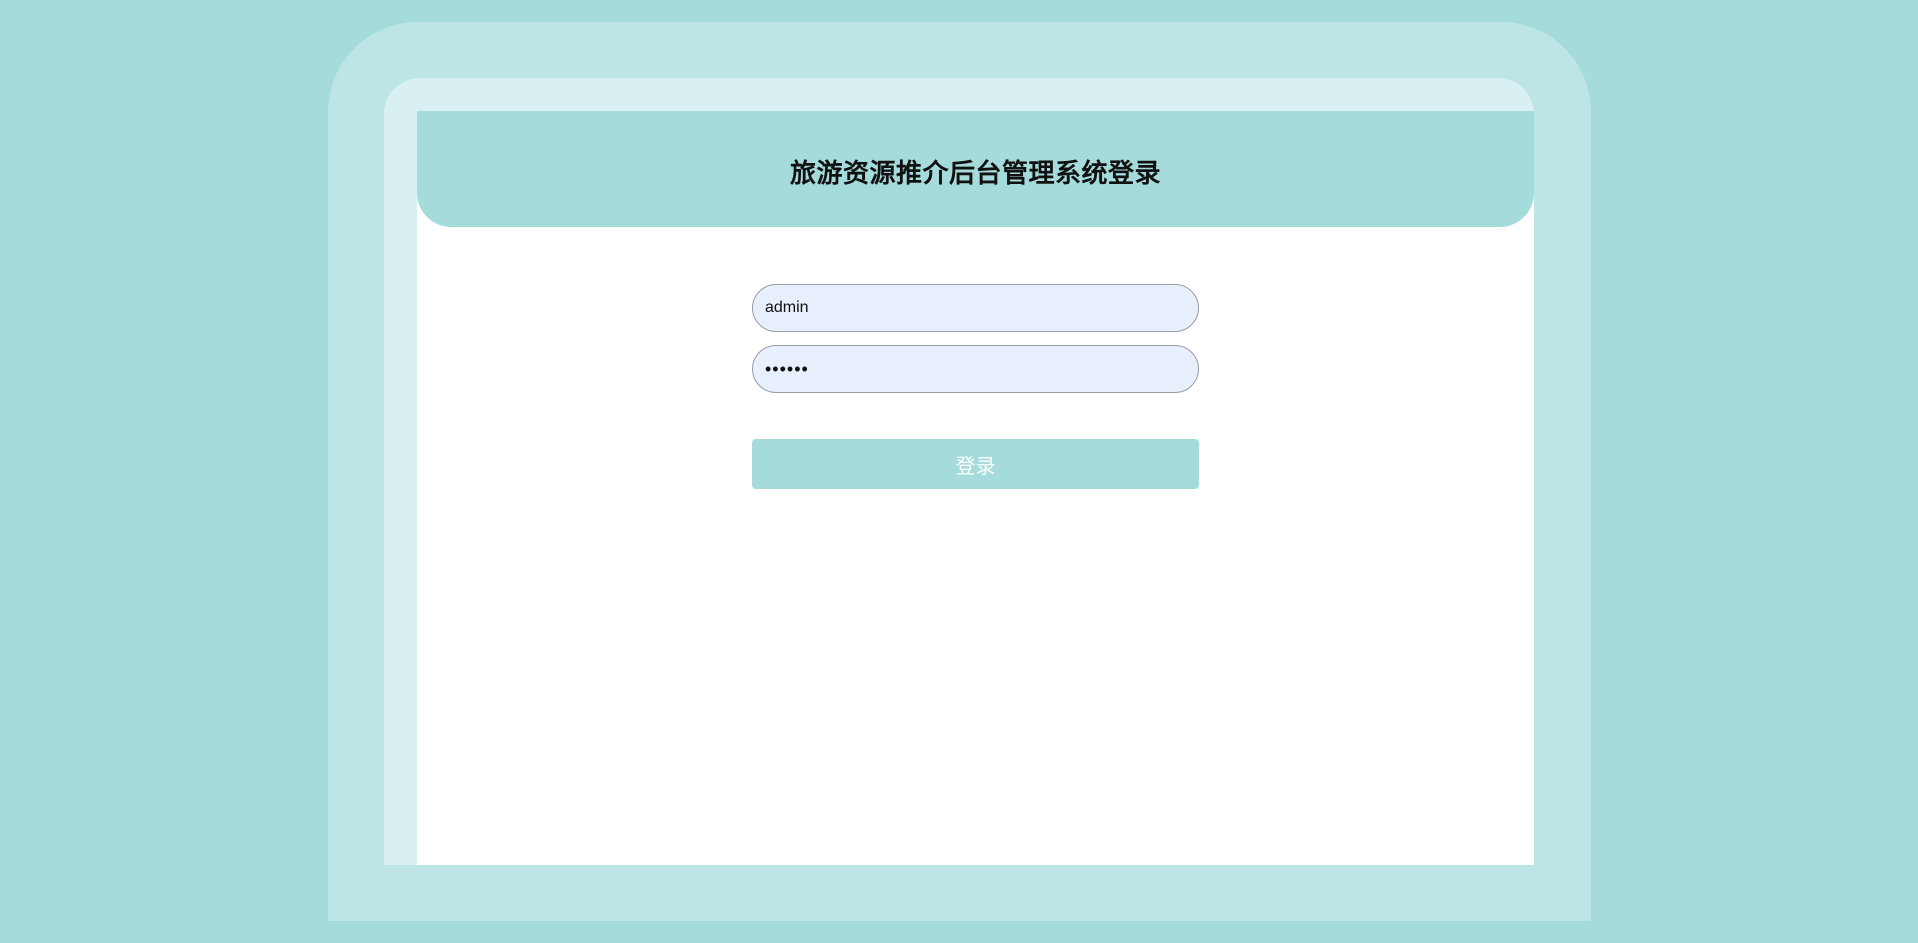 Image resolution: width=1918 pixels, height=943 pixels. I want to click on header-band: 旅游资源推介后台管理系统登录, so click(975, 169).